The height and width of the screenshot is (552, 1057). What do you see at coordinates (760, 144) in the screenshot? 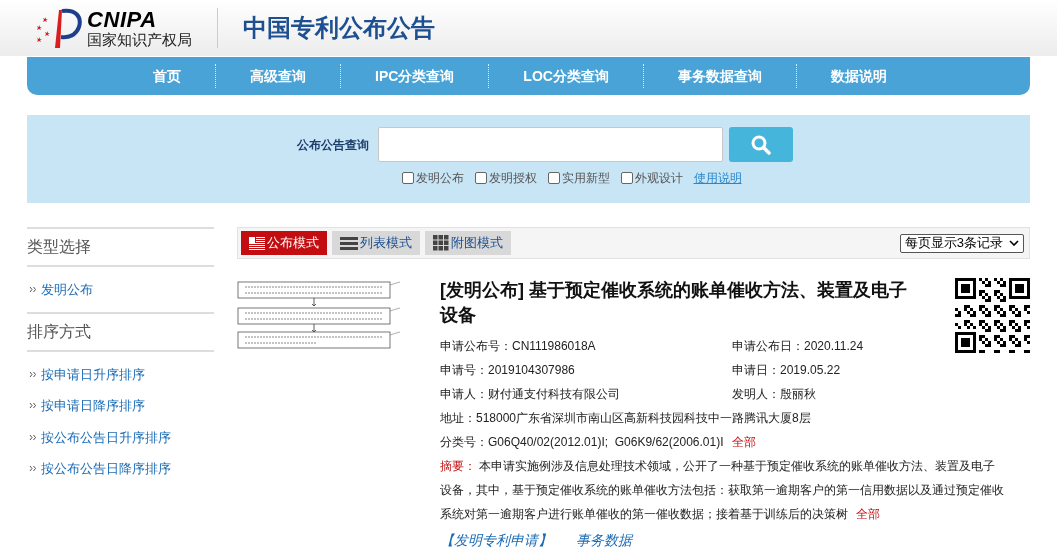
I see `search-icon` at bounding box center [760, 144].